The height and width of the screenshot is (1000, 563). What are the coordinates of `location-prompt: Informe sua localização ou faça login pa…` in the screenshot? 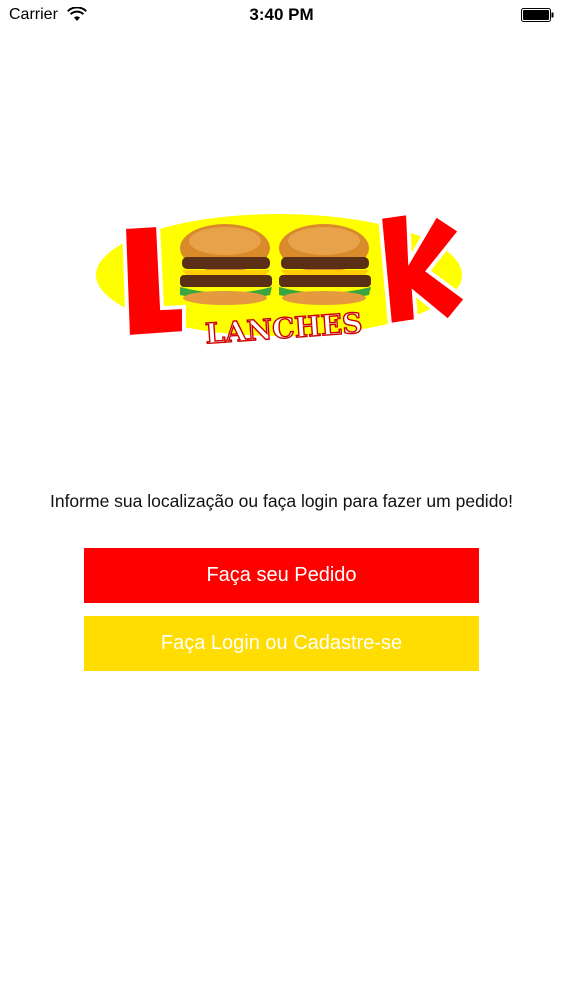 It's located at (281, 501).